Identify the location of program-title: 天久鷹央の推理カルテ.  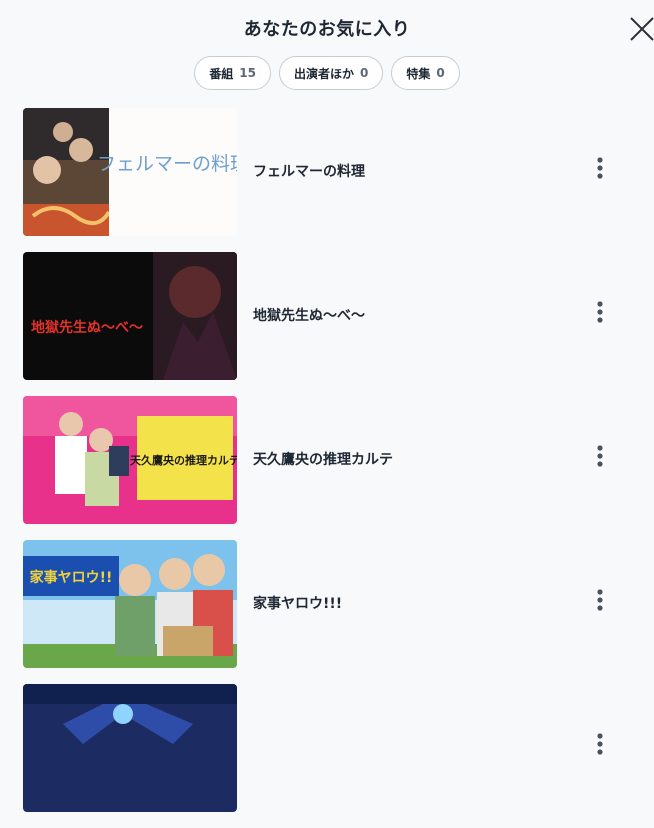
(323, 459).